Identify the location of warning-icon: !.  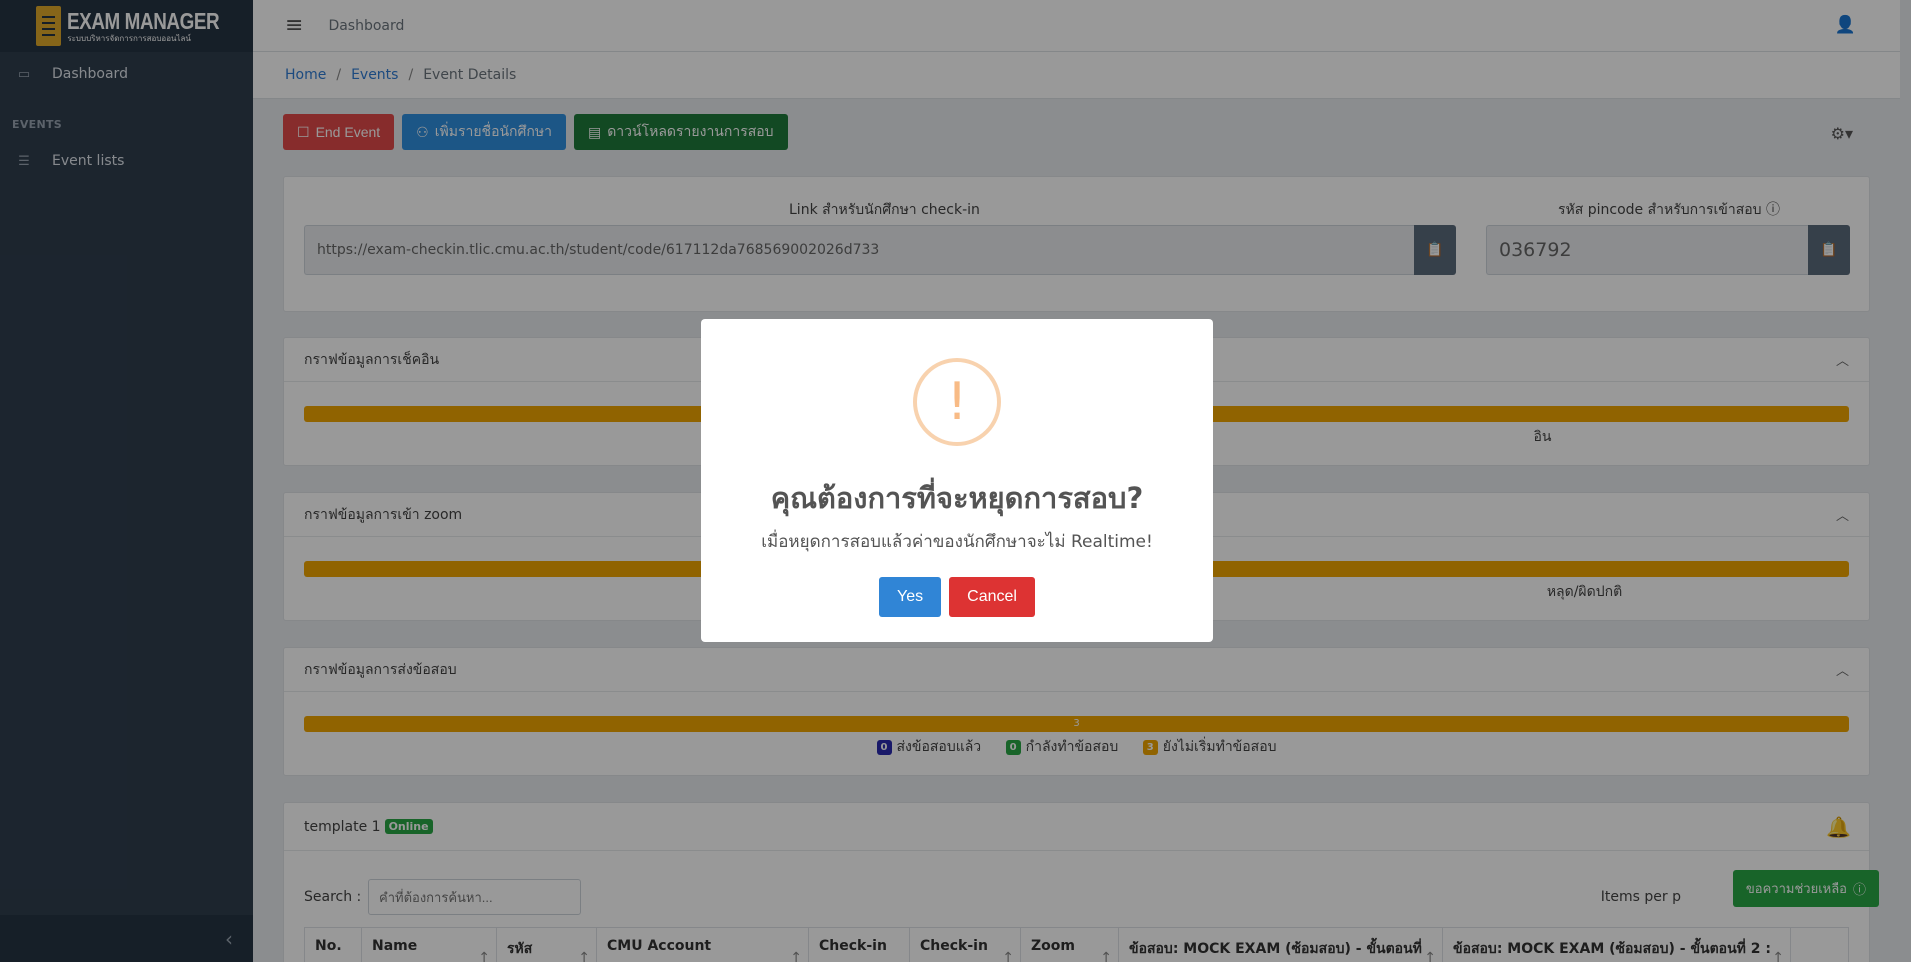
(957, 402).